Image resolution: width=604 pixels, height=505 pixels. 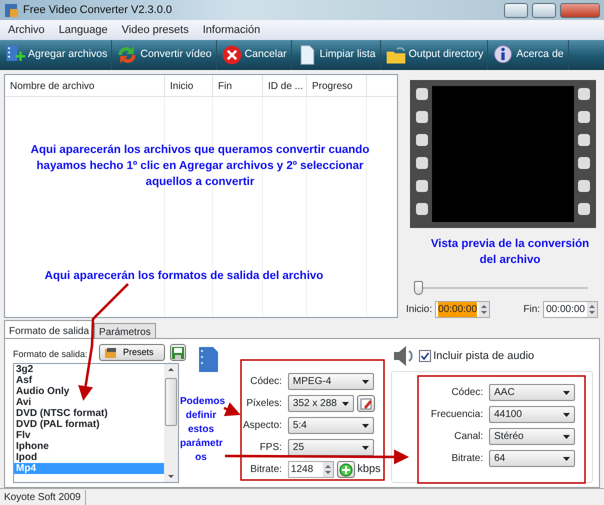 What do you see at coordinates (83, 30) in the screenshot?
I see `menu-item: Language` at bounding box center [83, 30].